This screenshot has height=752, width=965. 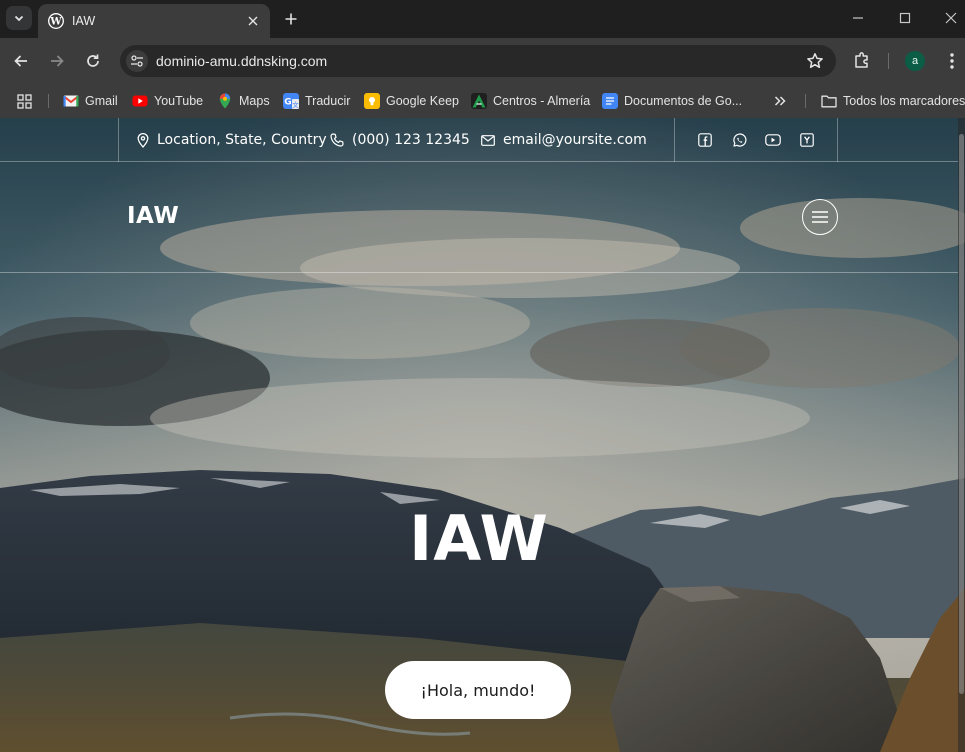 What do you see at coordinates (242, 140) in the screenshot?
I see `location-text: Location, State, Country` at bounding box center [242, 140].